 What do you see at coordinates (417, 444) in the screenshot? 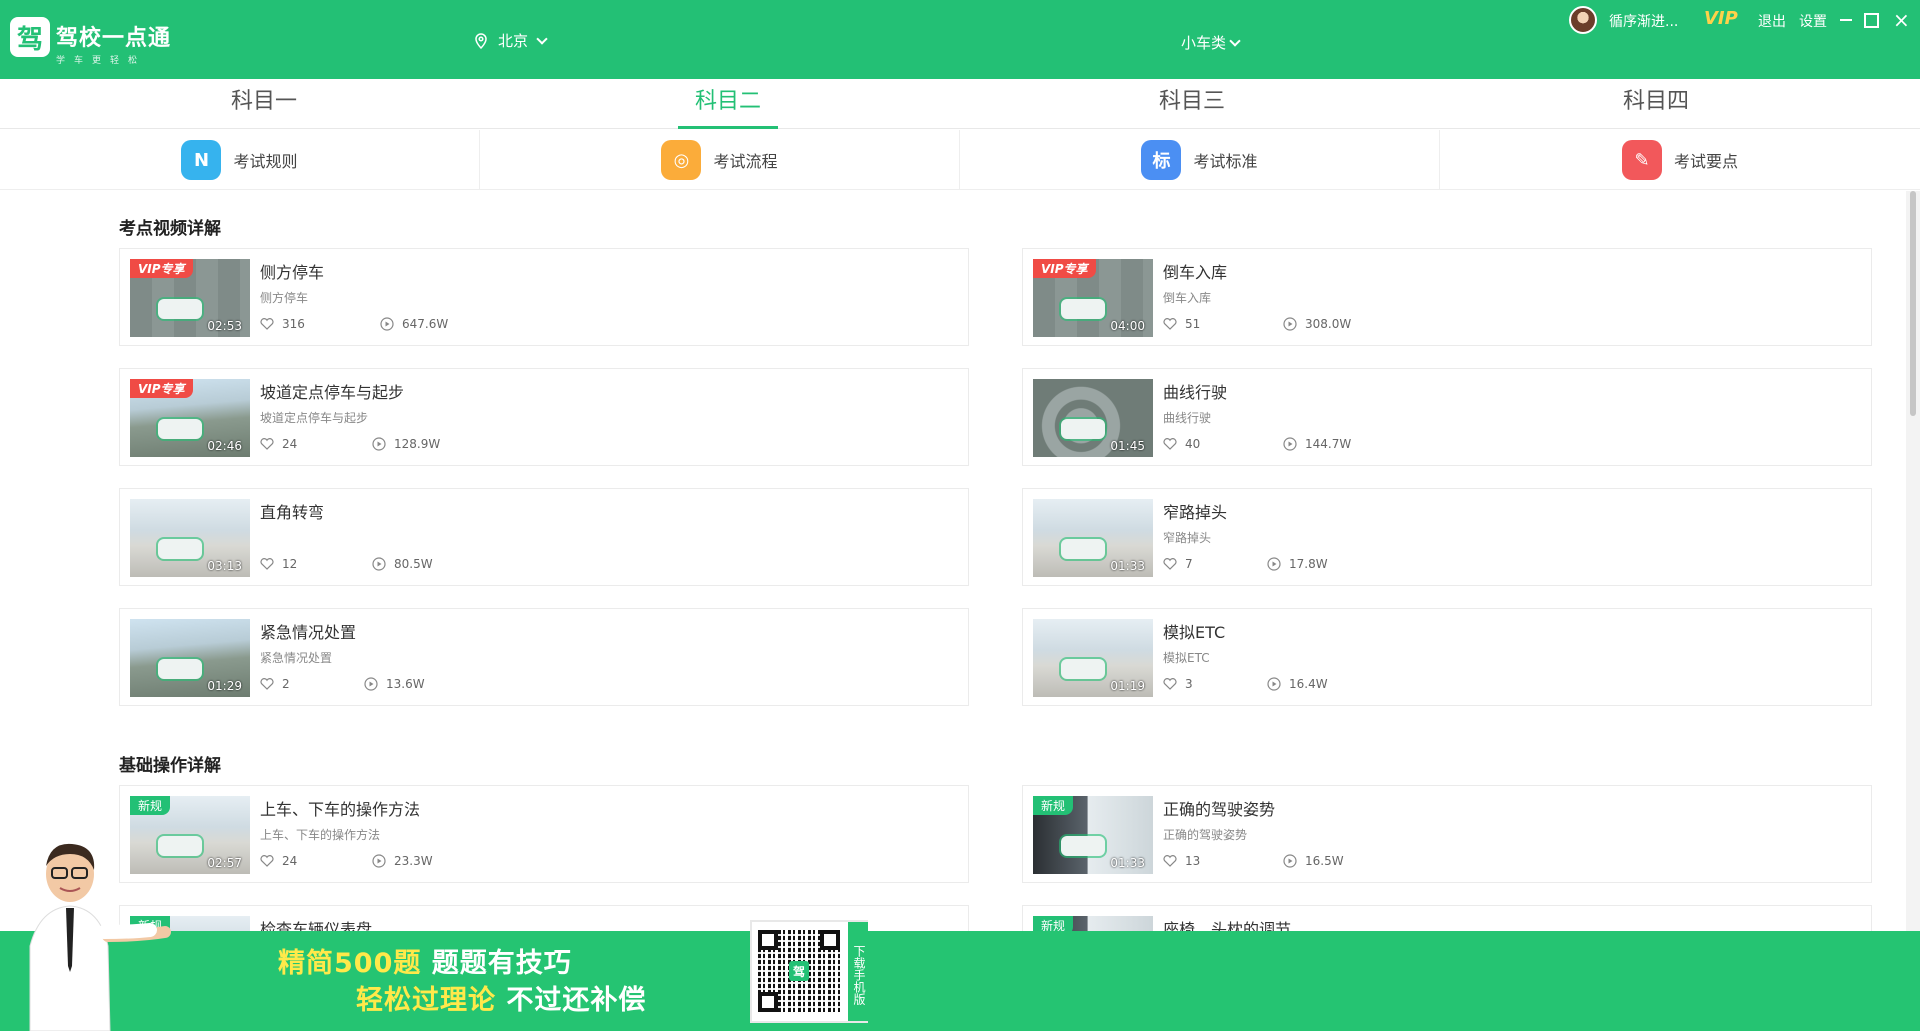
I see `views-count: 128.9W` at bounding box center [417, 444].